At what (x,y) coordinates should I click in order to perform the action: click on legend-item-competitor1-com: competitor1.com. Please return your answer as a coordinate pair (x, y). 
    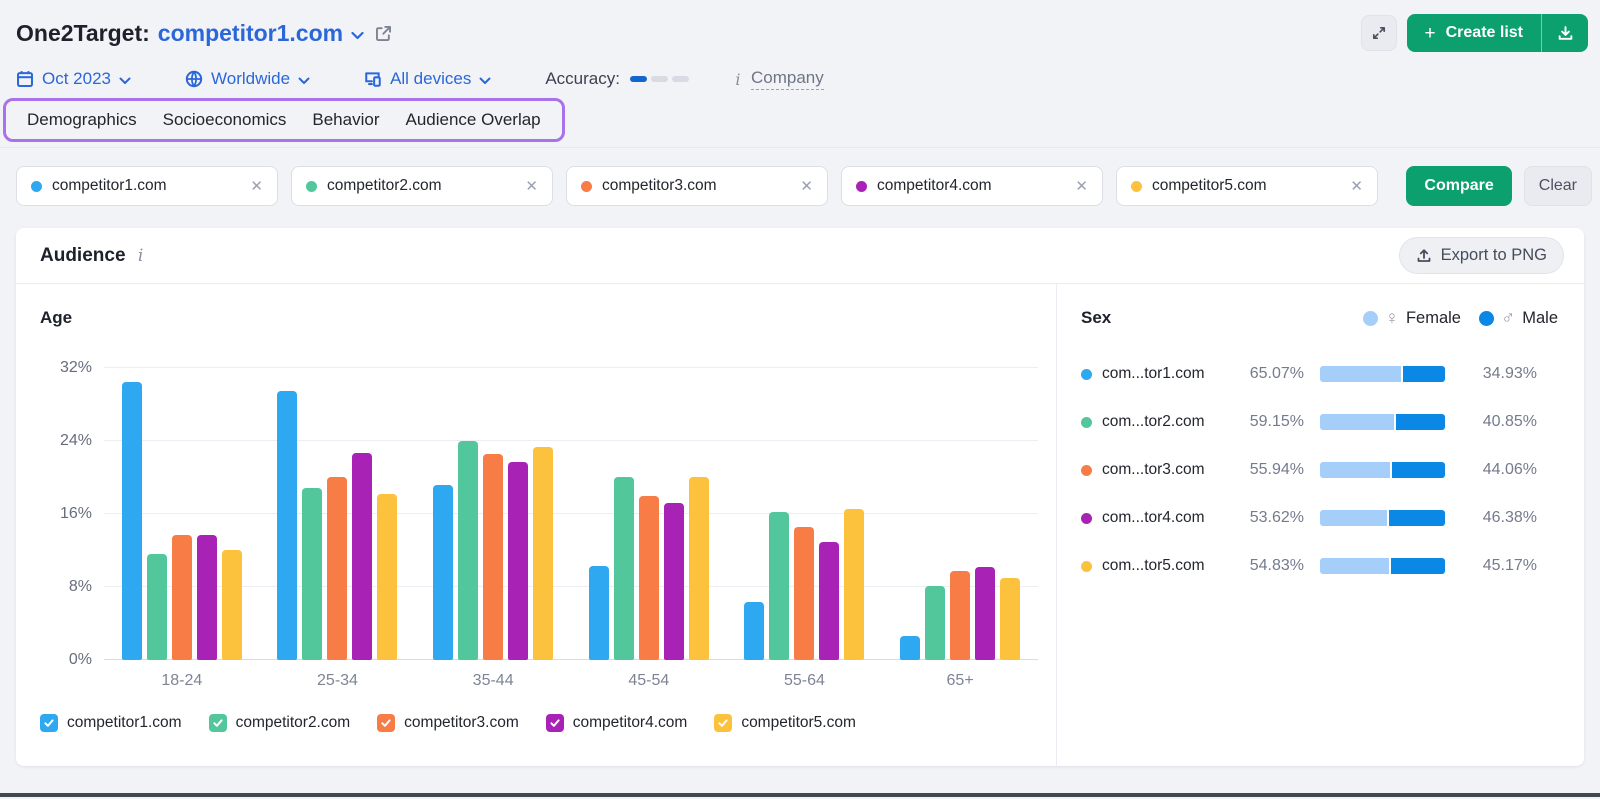
    Looking at the image, I should click on (111, 723).